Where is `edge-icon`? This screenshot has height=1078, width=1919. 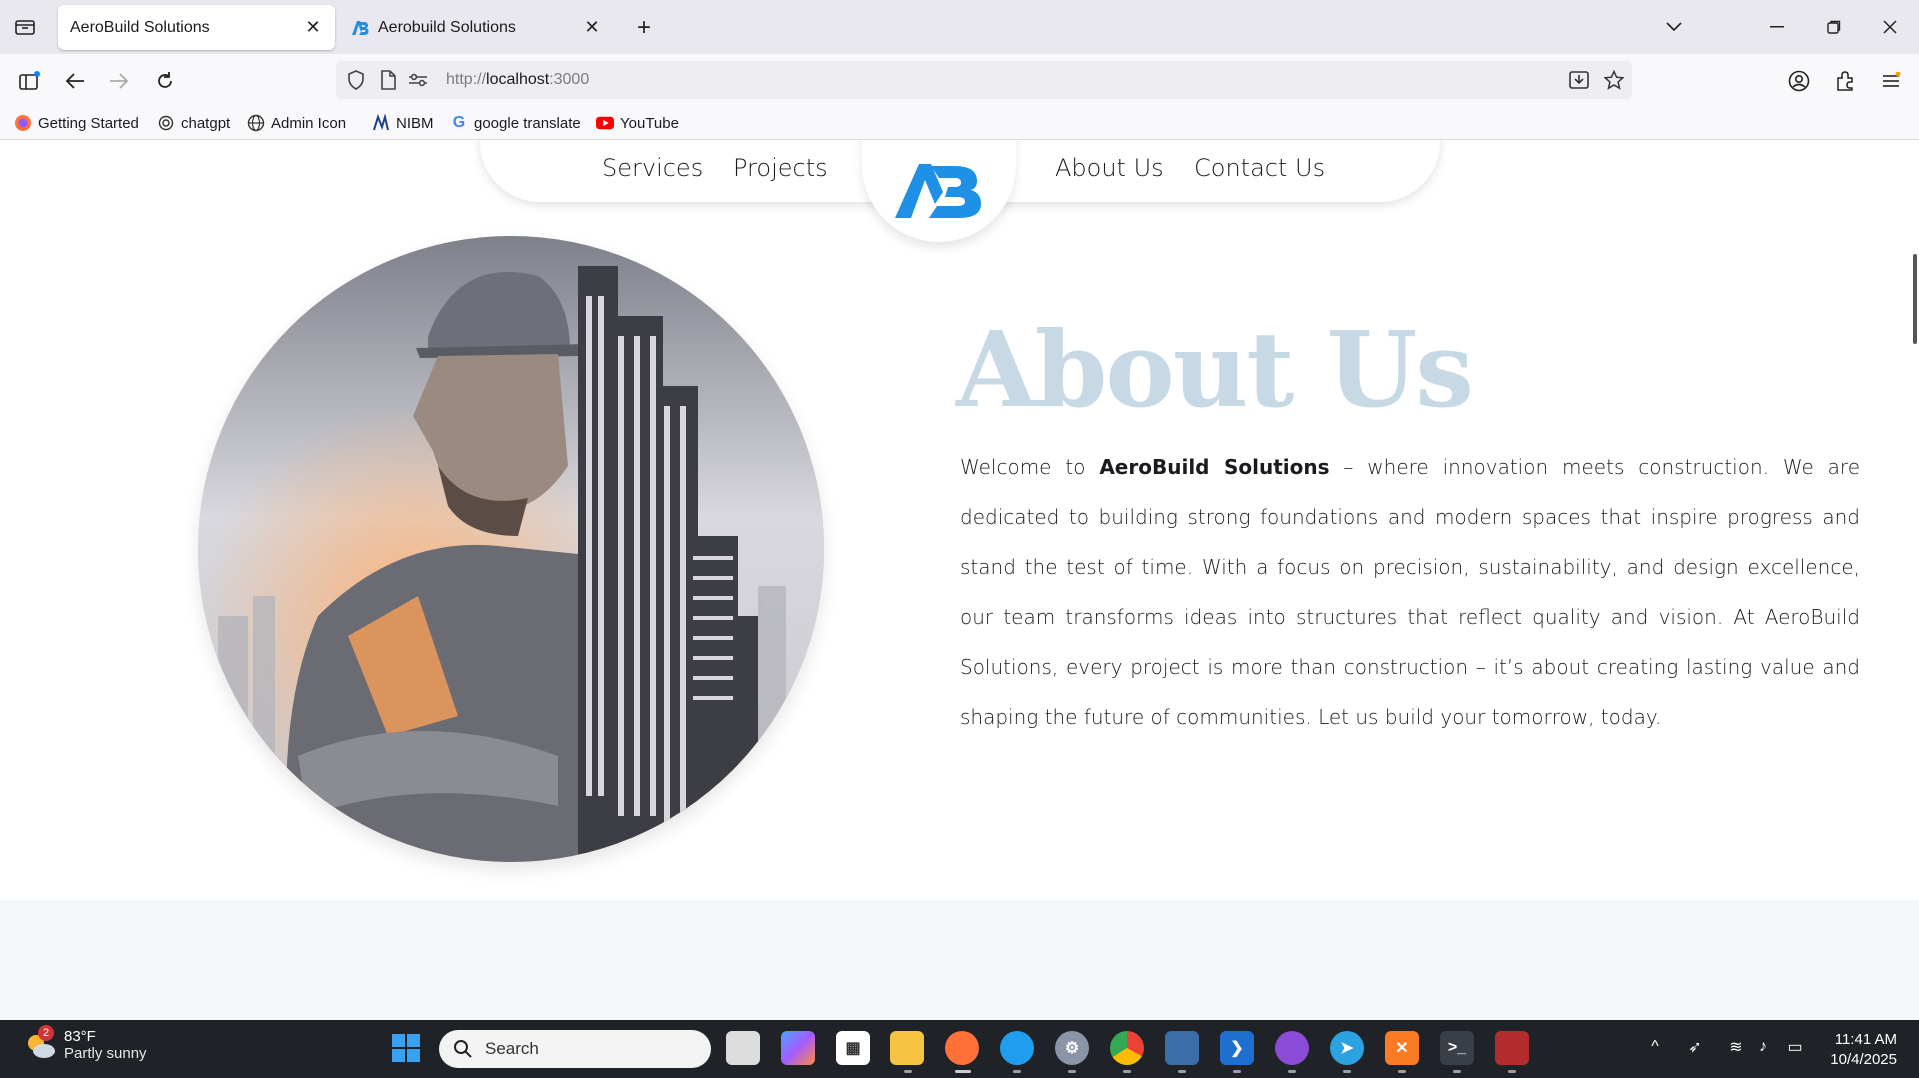
edge-icon is located at coordinates (1017, 1048).